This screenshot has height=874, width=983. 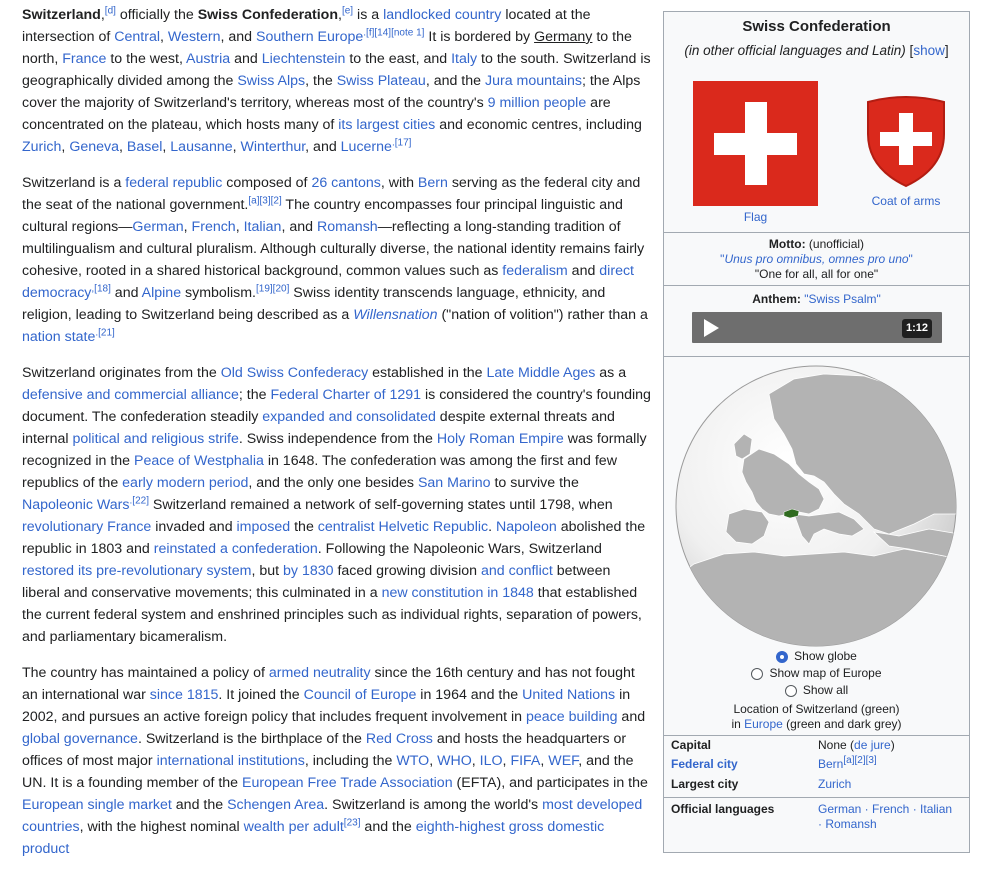 I want to click on languages-link-line1: German · French · Italian, so click(x=893, y=809).